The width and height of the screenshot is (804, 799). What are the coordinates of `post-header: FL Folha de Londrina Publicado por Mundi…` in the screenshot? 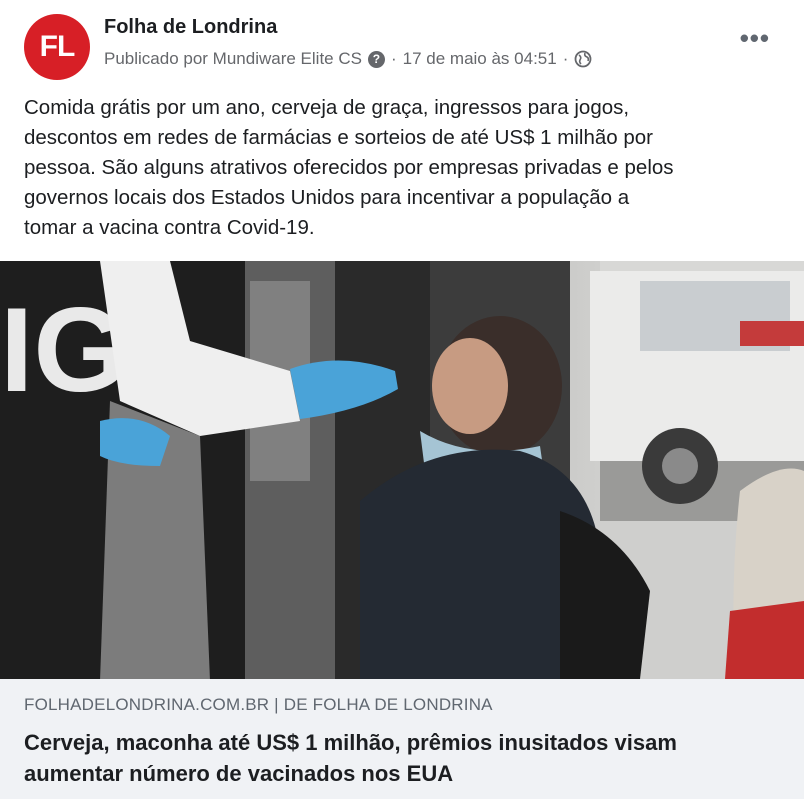 It's located at (402, 43).